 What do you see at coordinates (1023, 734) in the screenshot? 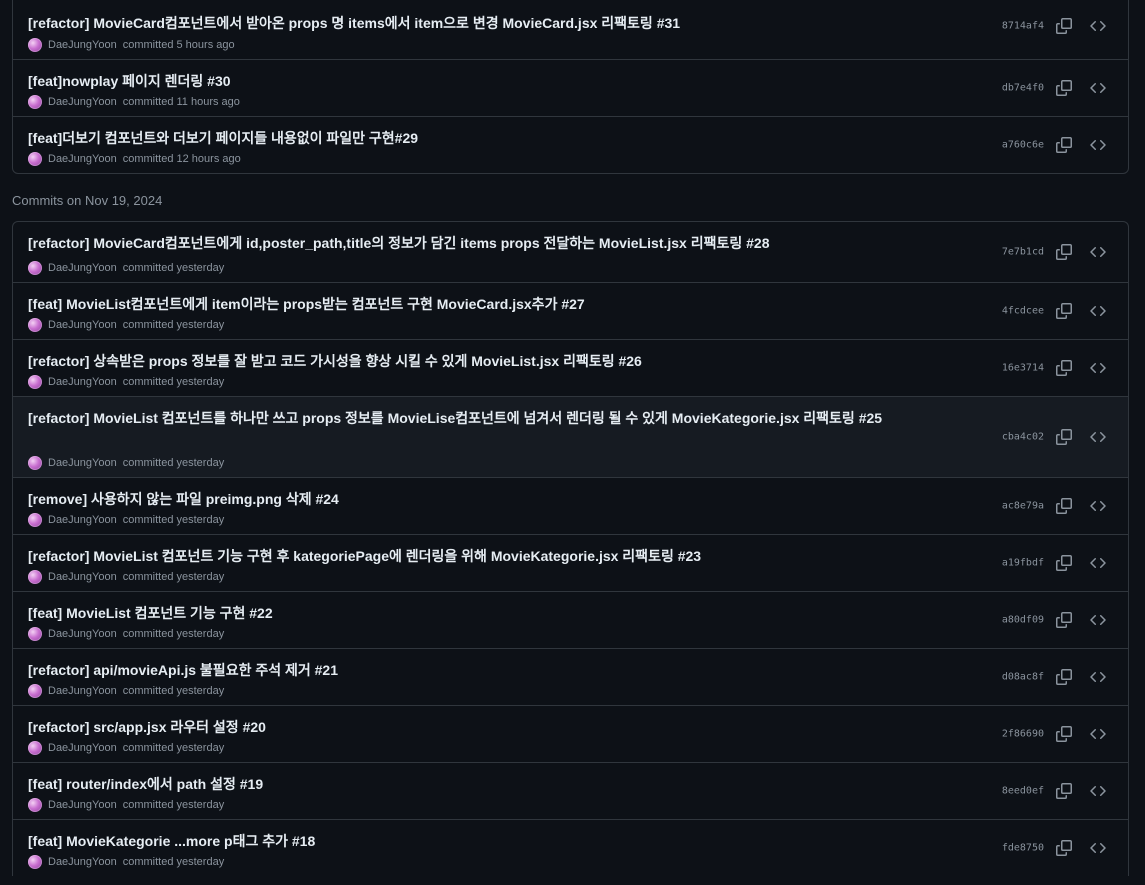
I see `commit-sha: 2f86690` at bounding box center [1023, 734].